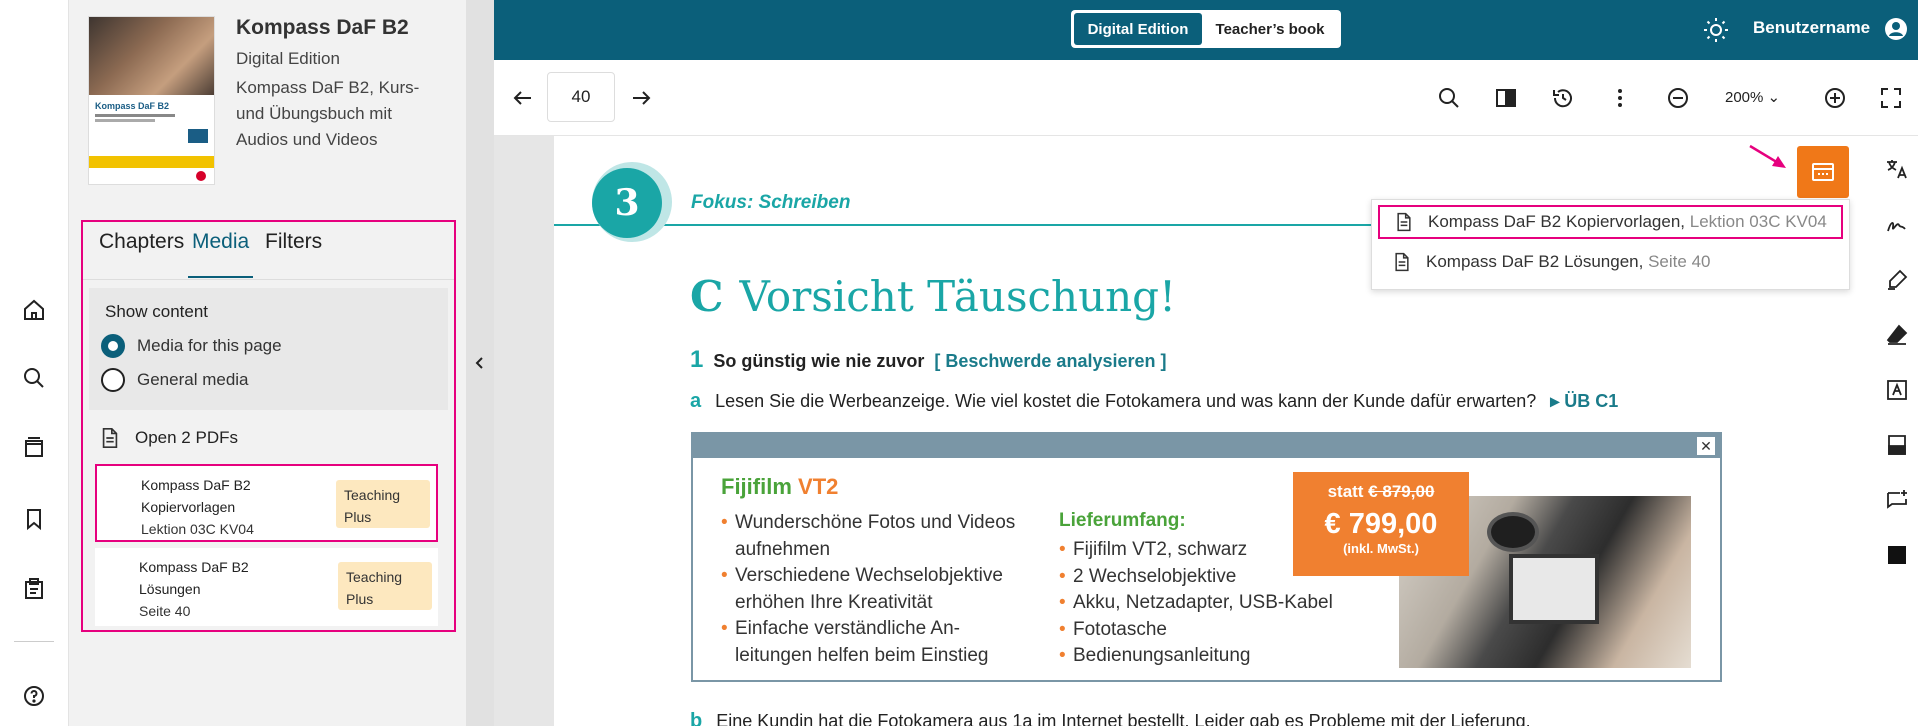 The width and height of the screenshot is (1918, 726). I want to click on tab-filters: Filters, so click(293, 253).